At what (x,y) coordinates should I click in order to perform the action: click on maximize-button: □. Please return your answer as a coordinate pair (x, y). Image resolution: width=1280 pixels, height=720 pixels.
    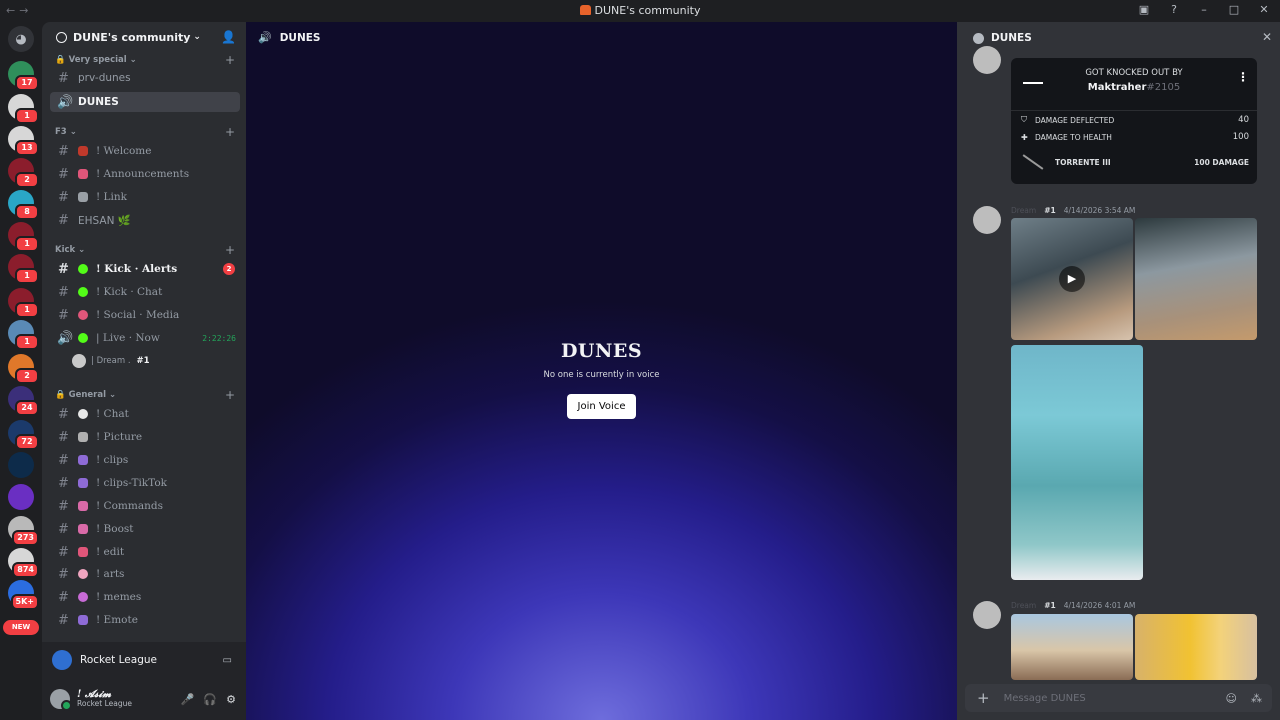
    Looking at the image, I should click on (1234, 9).